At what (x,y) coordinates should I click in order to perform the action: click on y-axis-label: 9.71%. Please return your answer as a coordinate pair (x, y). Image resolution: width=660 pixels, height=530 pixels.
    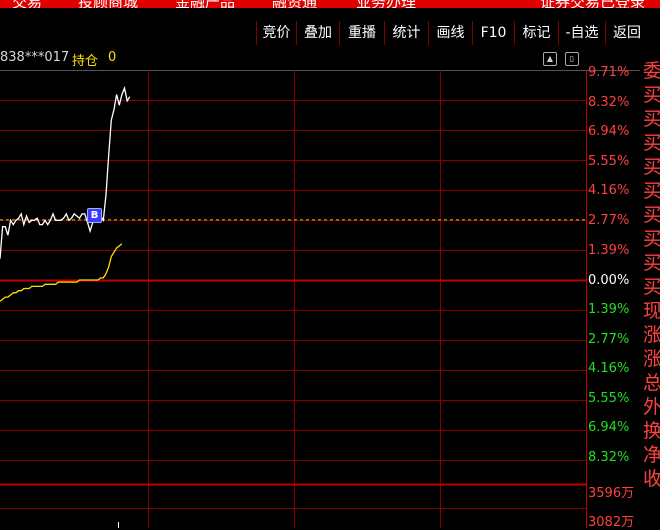
    Looking at the image, I should click on (609, 72).